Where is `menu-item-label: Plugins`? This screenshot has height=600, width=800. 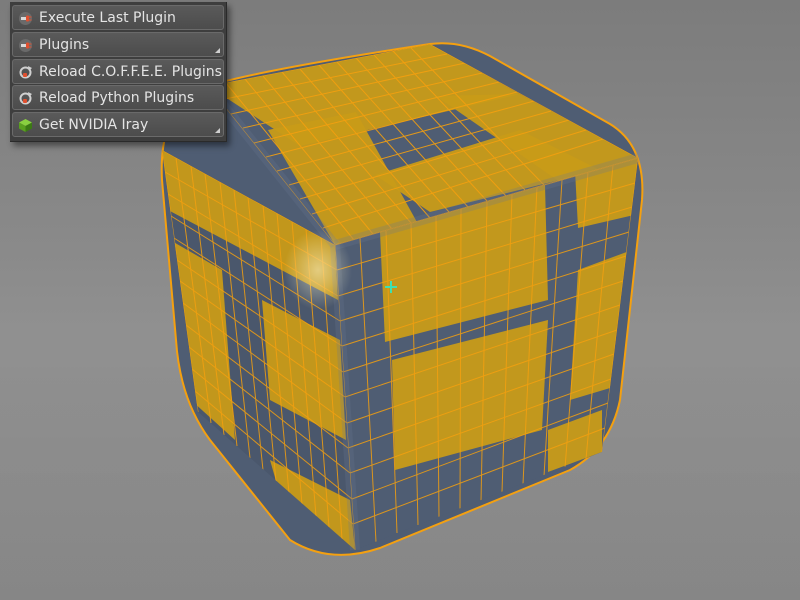
menu-item-label: Plugins is located at coordinates (64, 45).